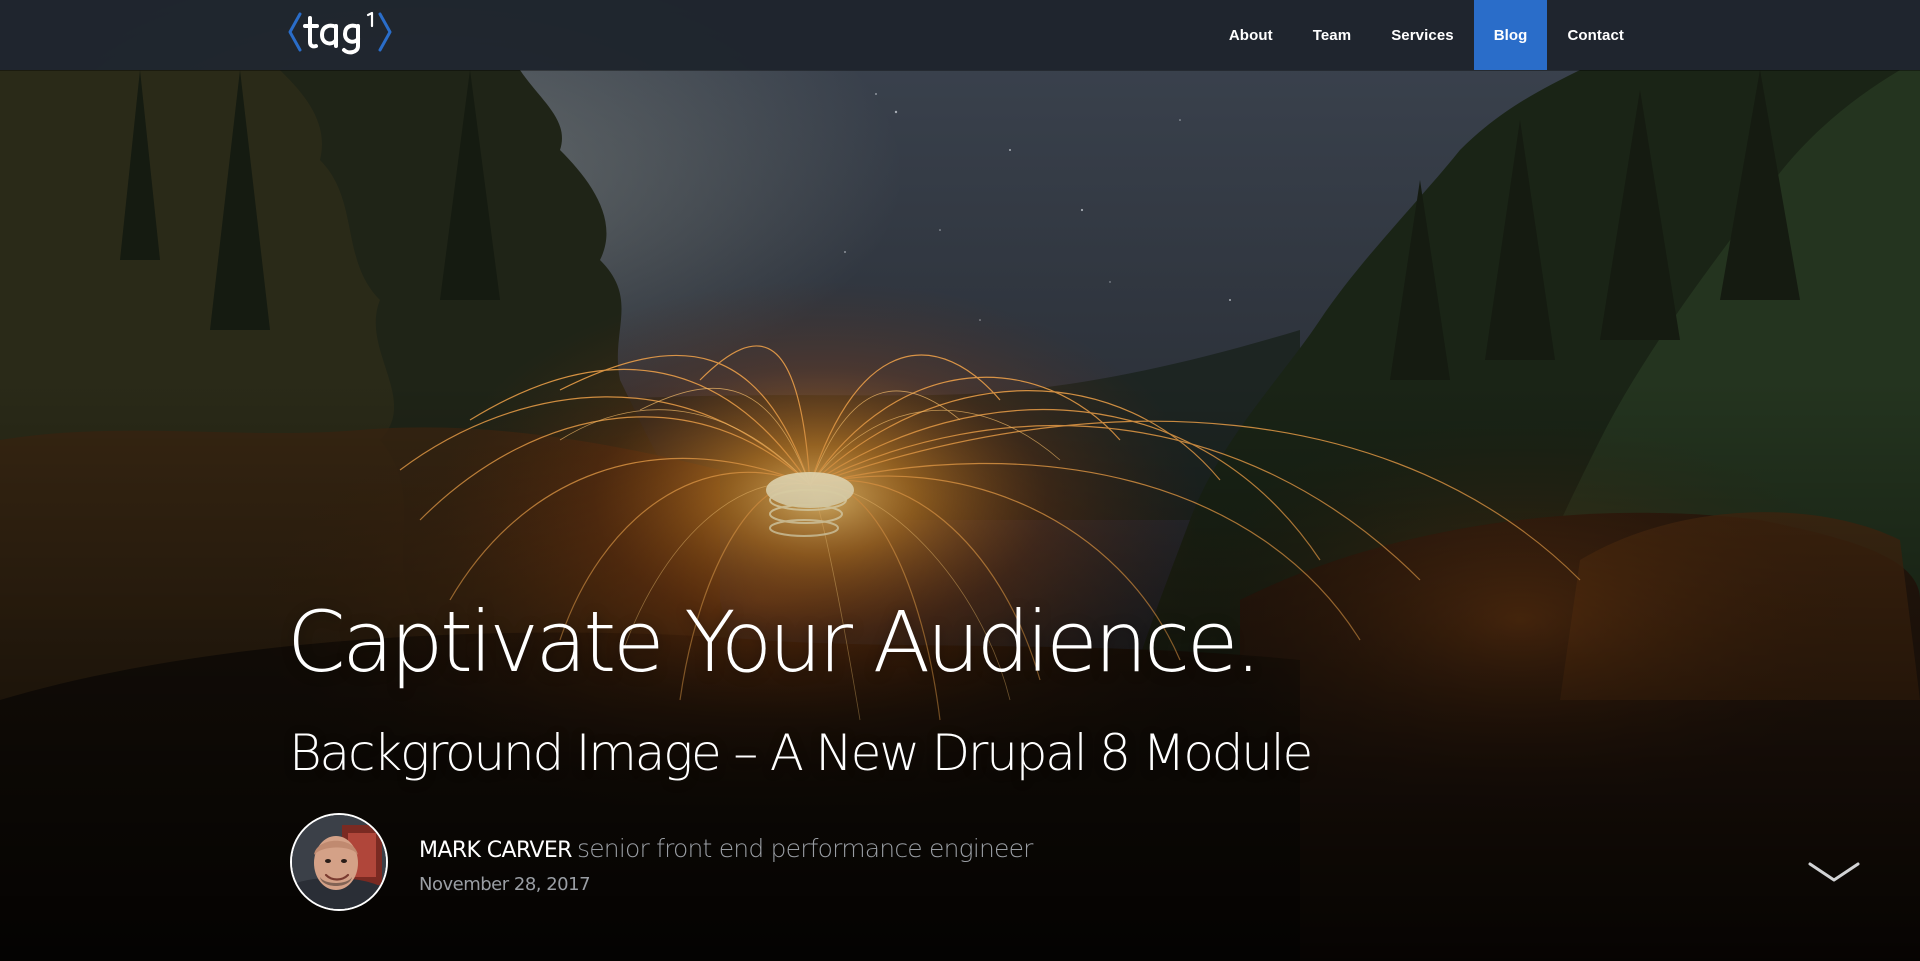 The width and height of the screenshot is (1920, 961). I want to click on author-name: MARK CARVER, so click(495, 850).